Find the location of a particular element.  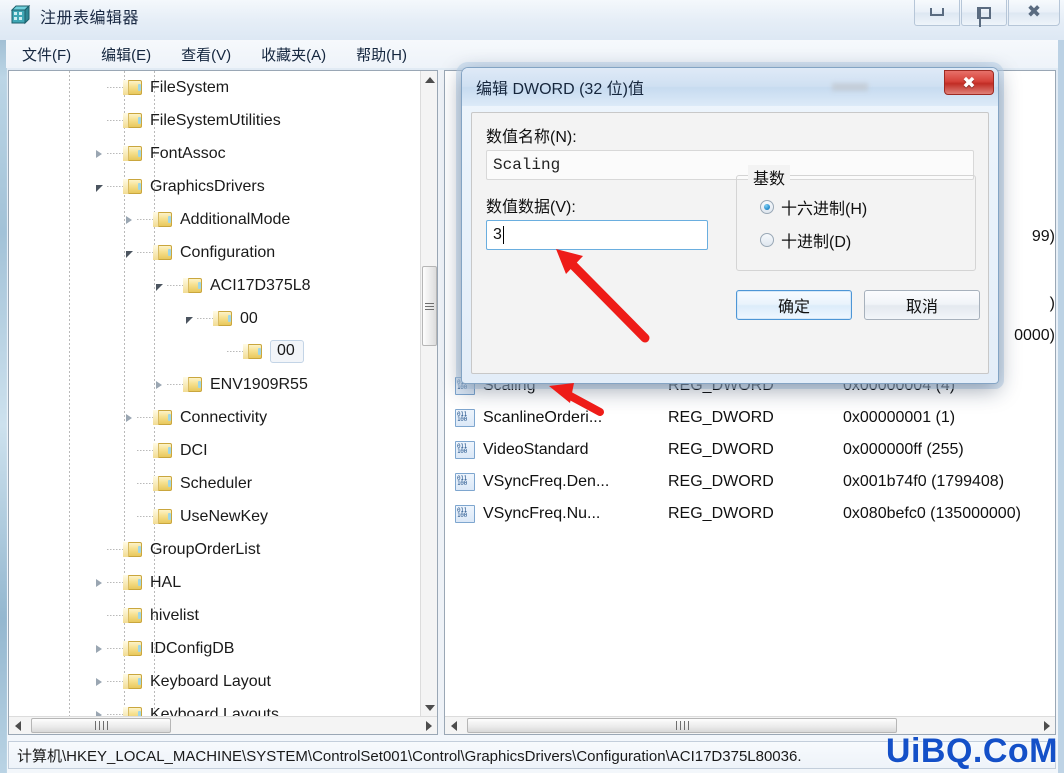

restore-button is located at coordinates (984, 13).